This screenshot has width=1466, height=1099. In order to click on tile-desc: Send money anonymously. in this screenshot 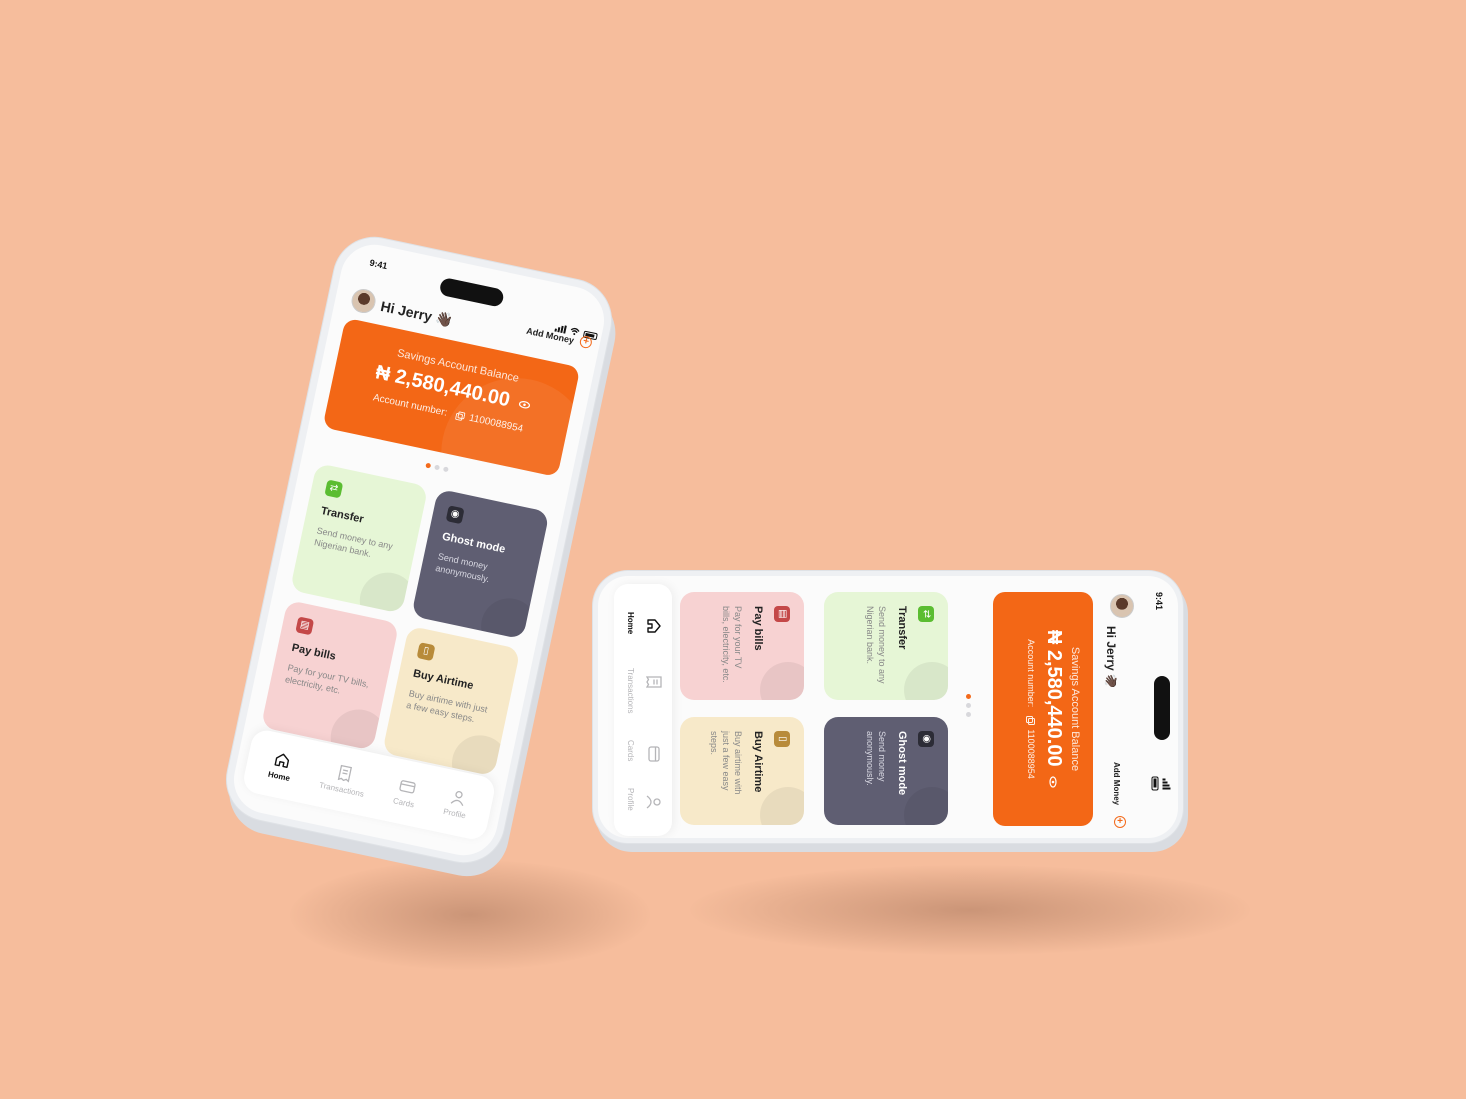, I will do `click(876, 758)`.